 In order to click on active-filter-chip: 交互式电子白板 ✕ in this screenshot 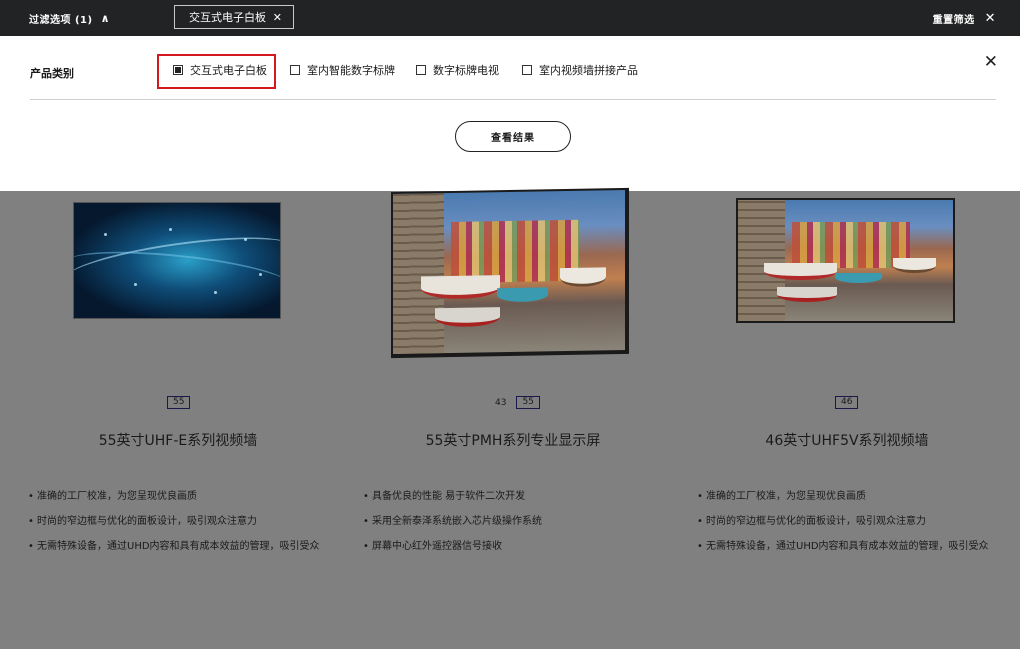, I will do `click(234, 17)`.